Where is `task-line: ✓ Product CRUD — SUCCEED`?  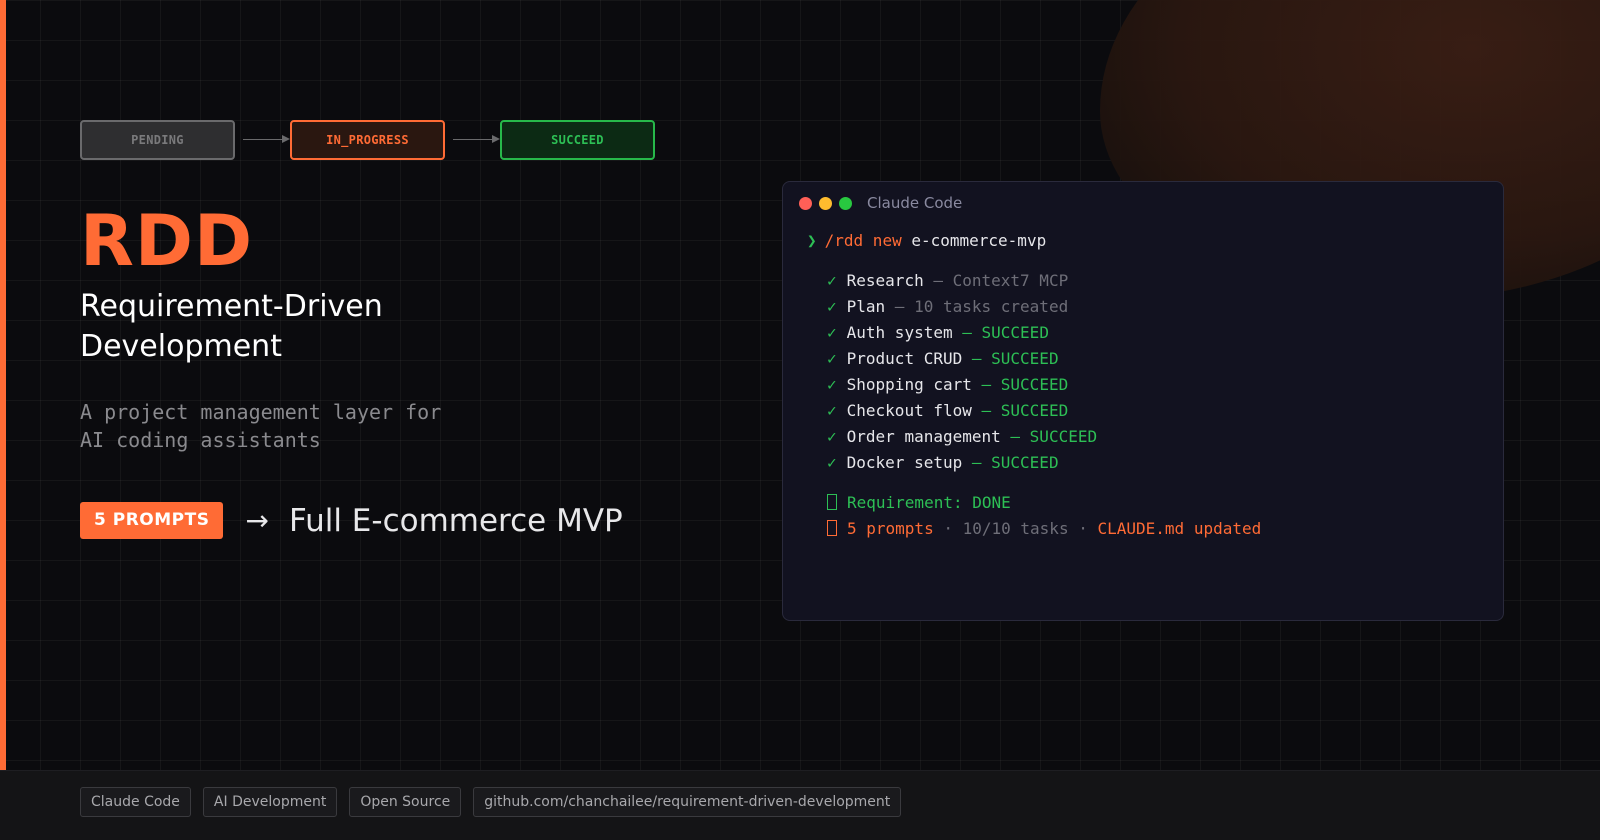 task-line: ✓ Product CRUD — SUCCEED is located at coordinates (1044, 359).